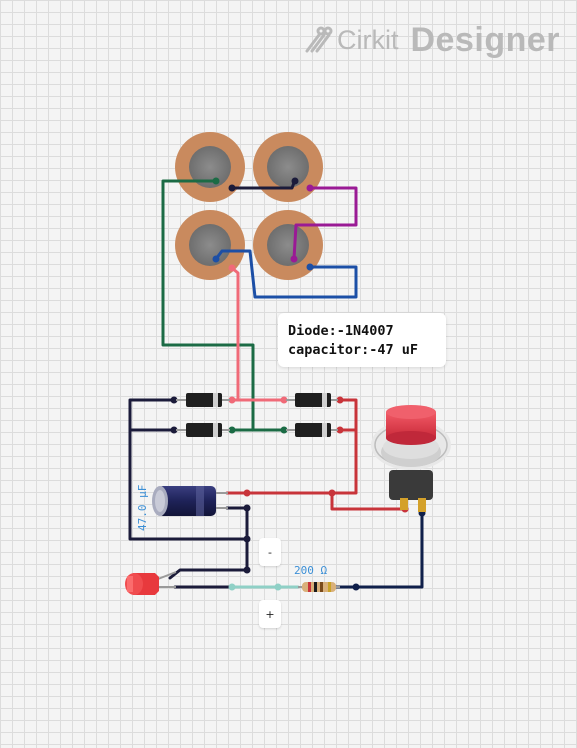 The width and height of the screenshot is (577, 748). Describe the element at coordinates (341, 331) in the screenshot. I see `note-line-diode: Diode:-1N4007` at that location.